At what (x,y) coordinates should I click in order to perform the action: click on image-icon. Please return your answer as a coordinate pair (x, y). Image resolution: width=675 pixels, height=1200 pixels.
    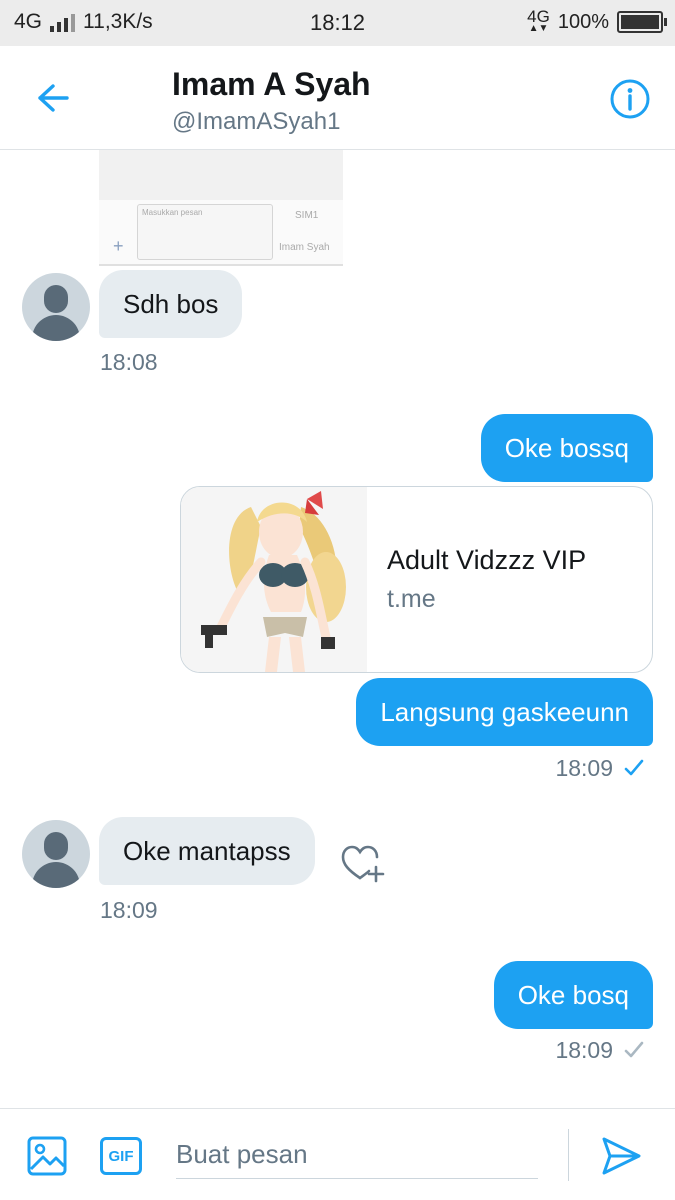
    Looking at the image, I should click on (47, 1156).